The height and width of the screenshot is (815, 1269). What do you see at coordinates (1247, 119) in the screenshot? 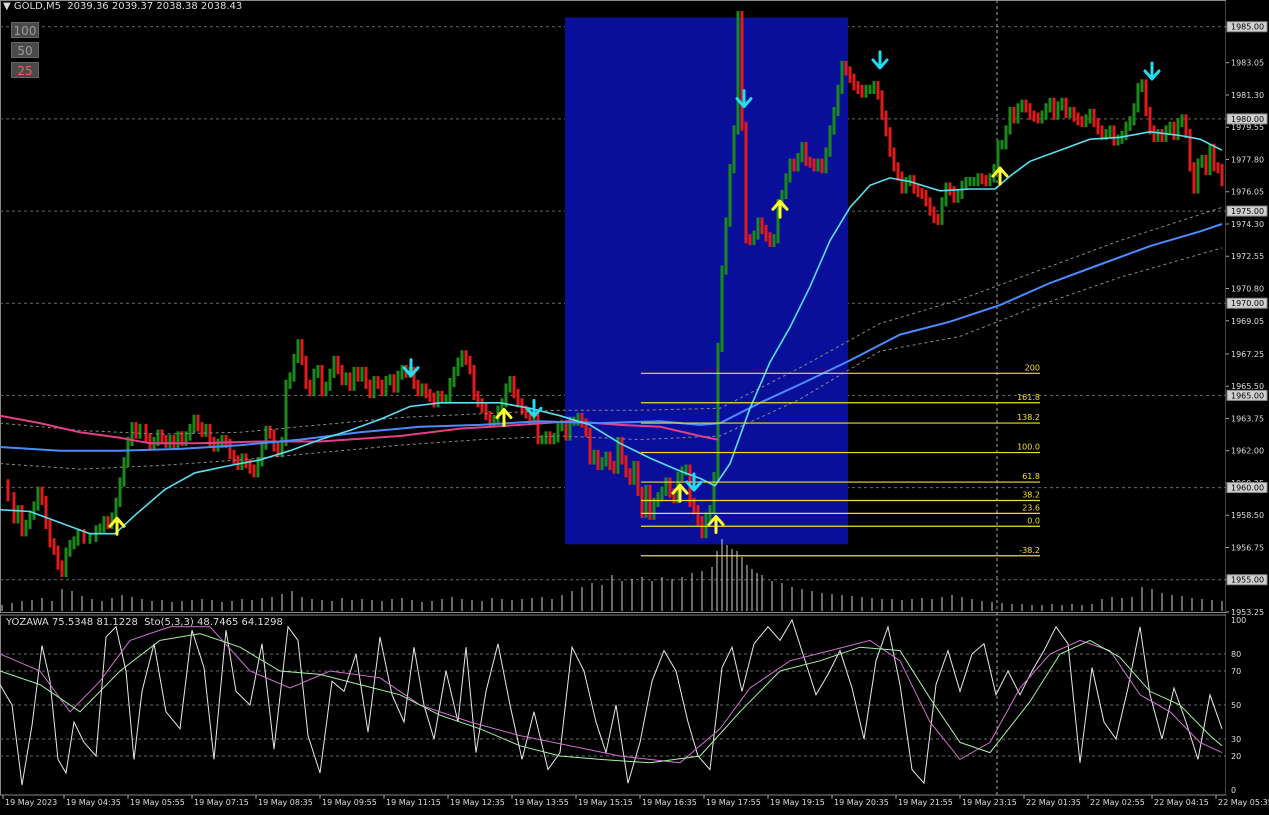
I see `price-level-box-label: 1980.00` at bounding box center [1247, 119].